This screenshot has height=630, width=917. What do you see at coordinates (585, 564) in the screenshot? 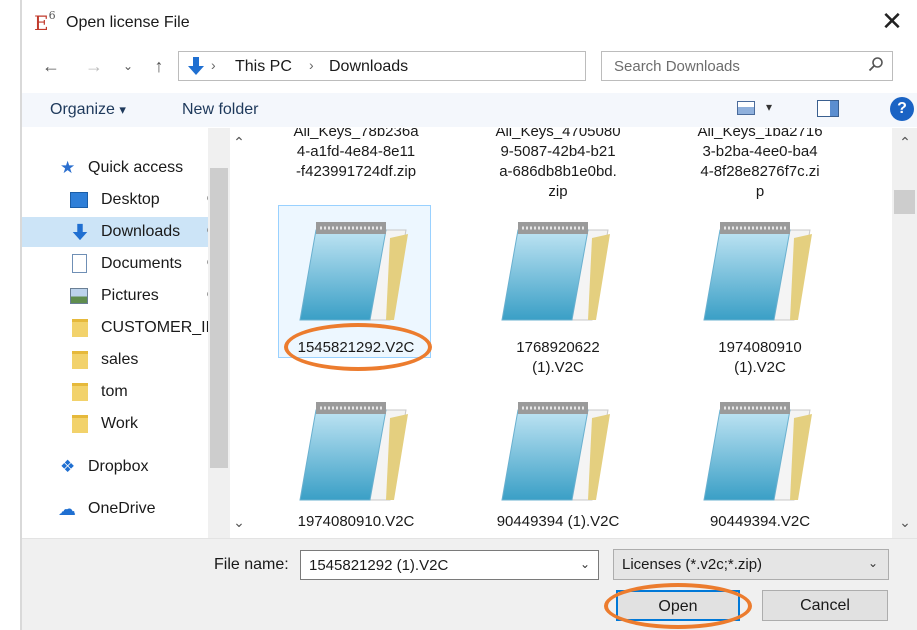
I see `file-name-dropdown-icon: ⌄` at bounding box center [585, 564].